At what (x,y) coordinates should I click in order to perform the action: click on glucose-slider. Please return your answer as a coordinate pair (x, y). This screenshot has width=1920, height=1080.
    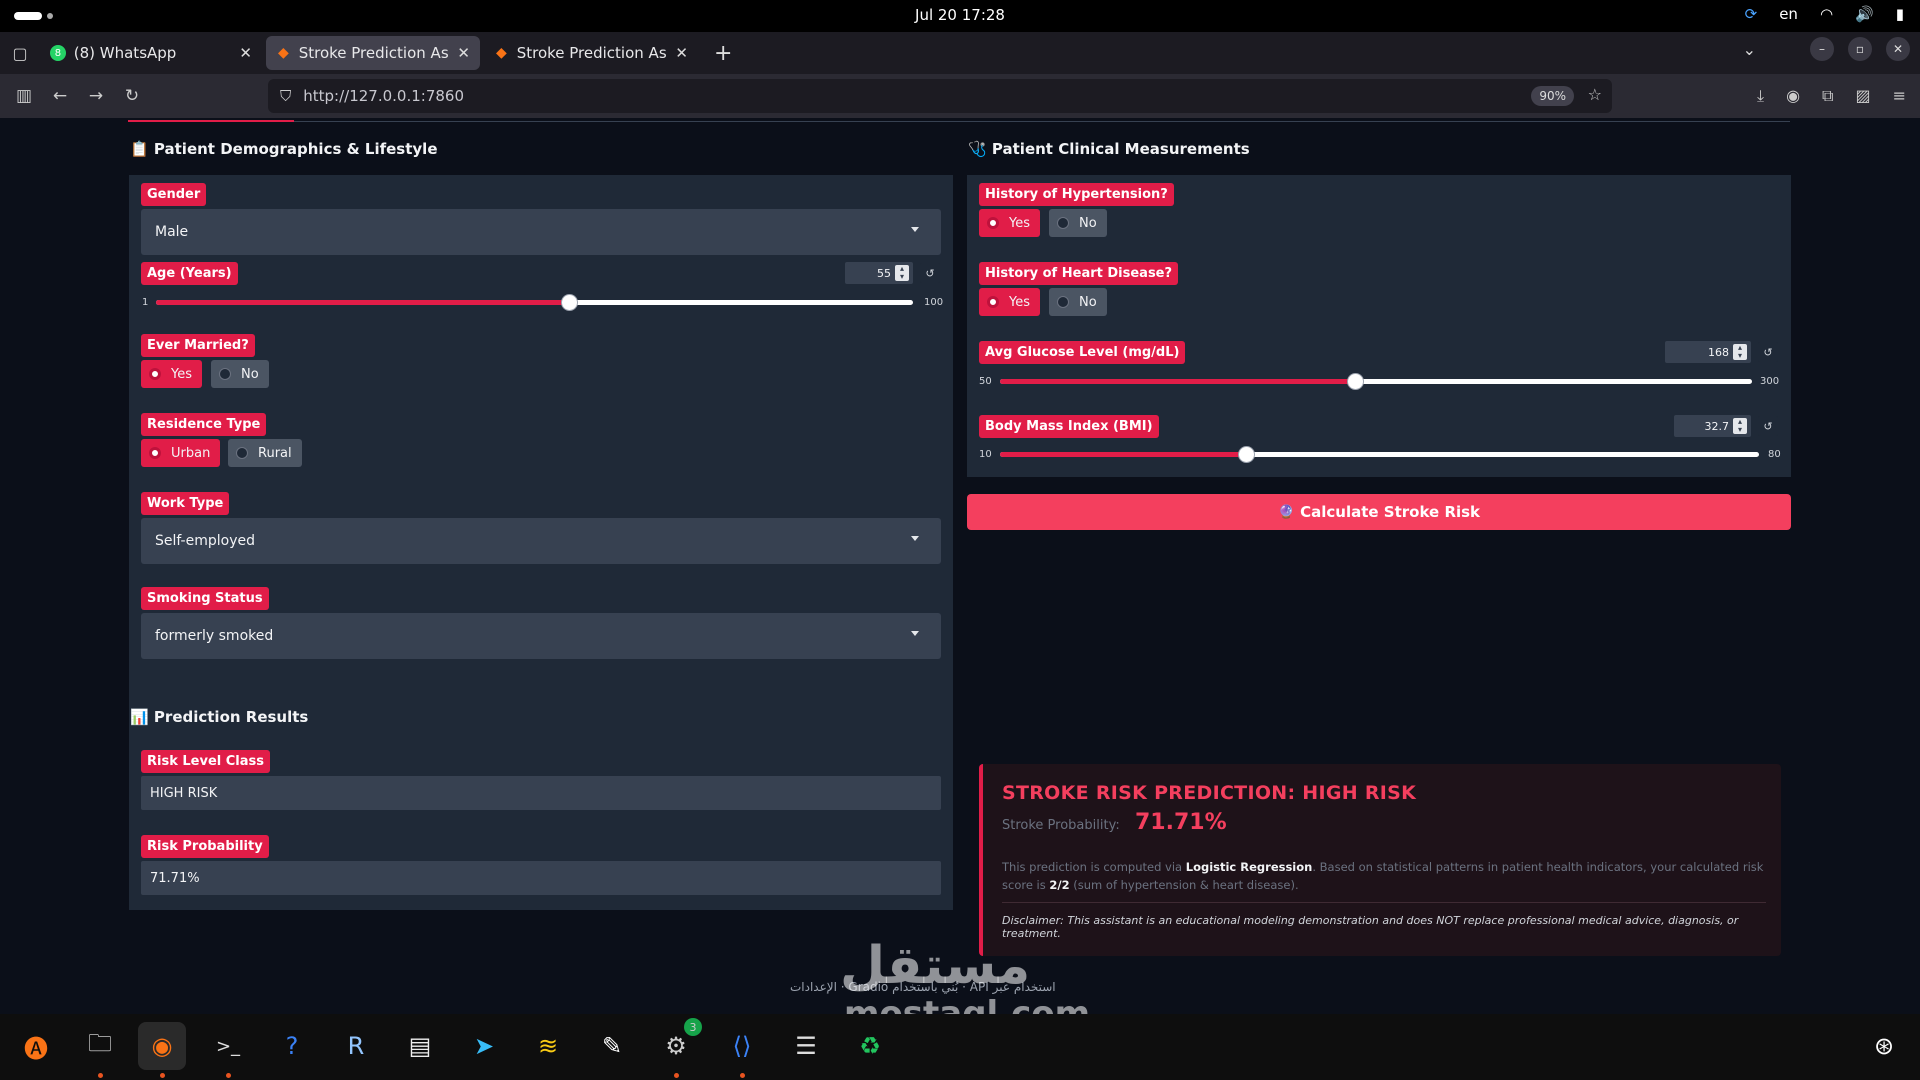
    Looking at the image, I should click on (1376, 381).